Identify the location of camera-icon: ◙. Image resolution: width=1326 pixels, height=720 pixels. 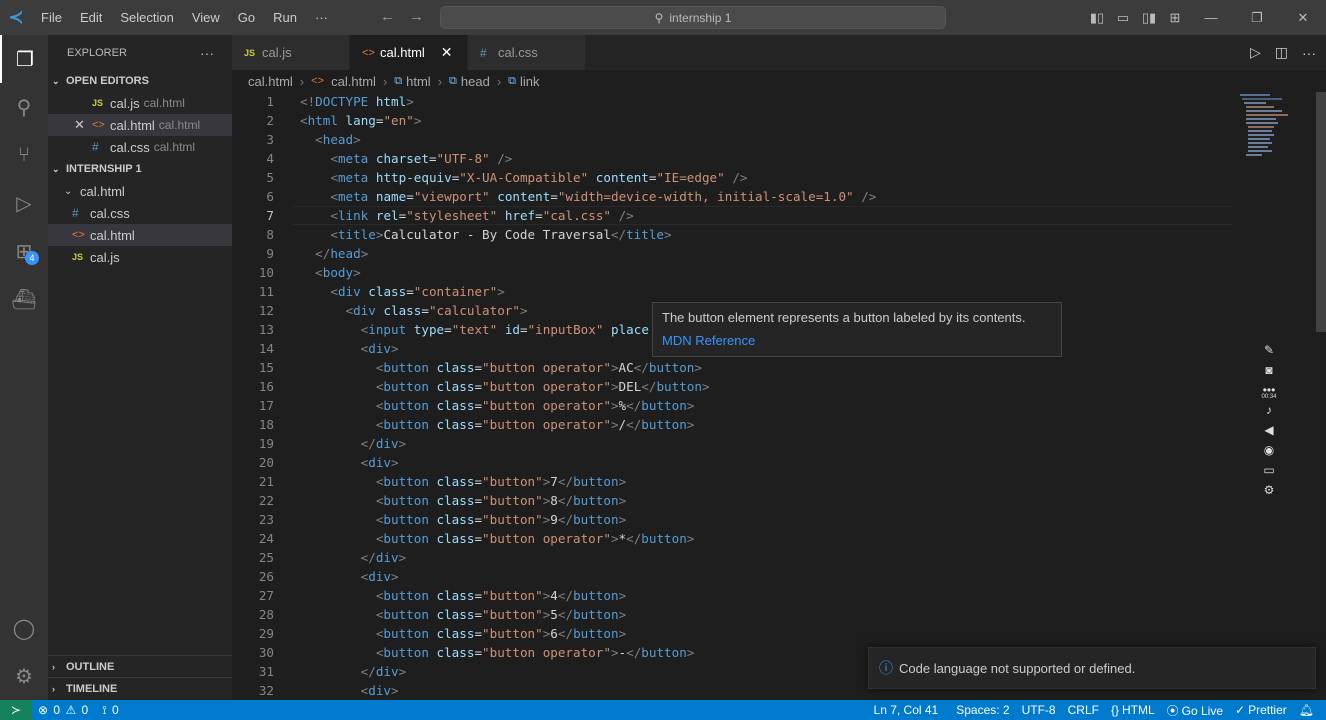
(1269, 370).